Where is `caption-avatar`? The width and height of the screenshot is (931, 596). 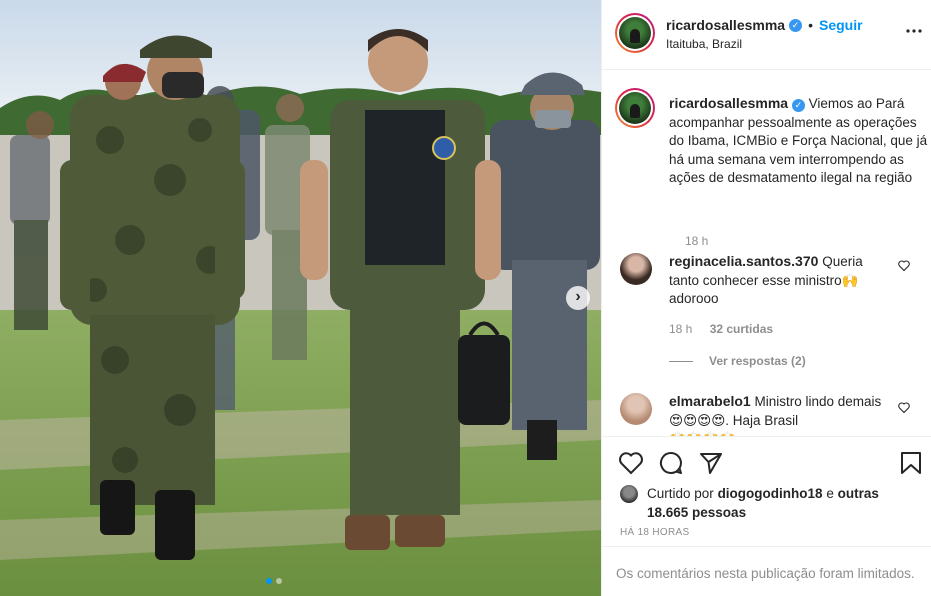 caption-avatar is located at coordinates (635, 108).